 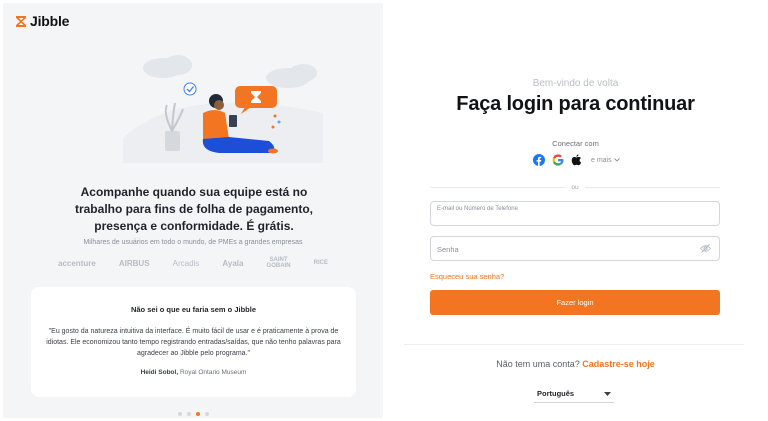 I want to click on connect-label: Conectar com, so click(x=575, y=143).